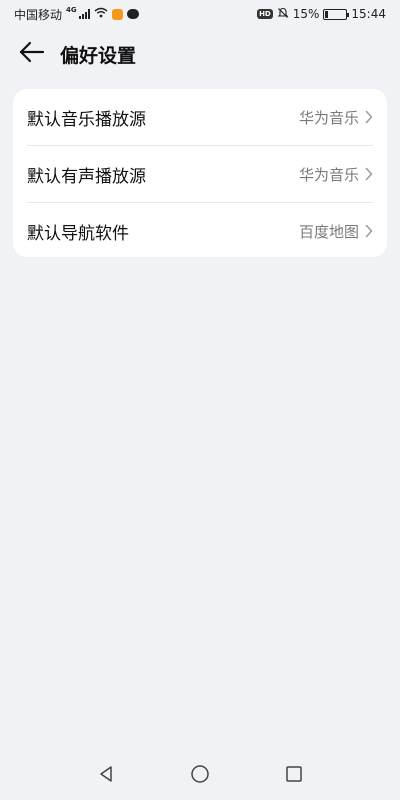 The width and height of the screenshot is (400, 800). I want to click on status-left: 中国移动 4G, so click(76, 14).